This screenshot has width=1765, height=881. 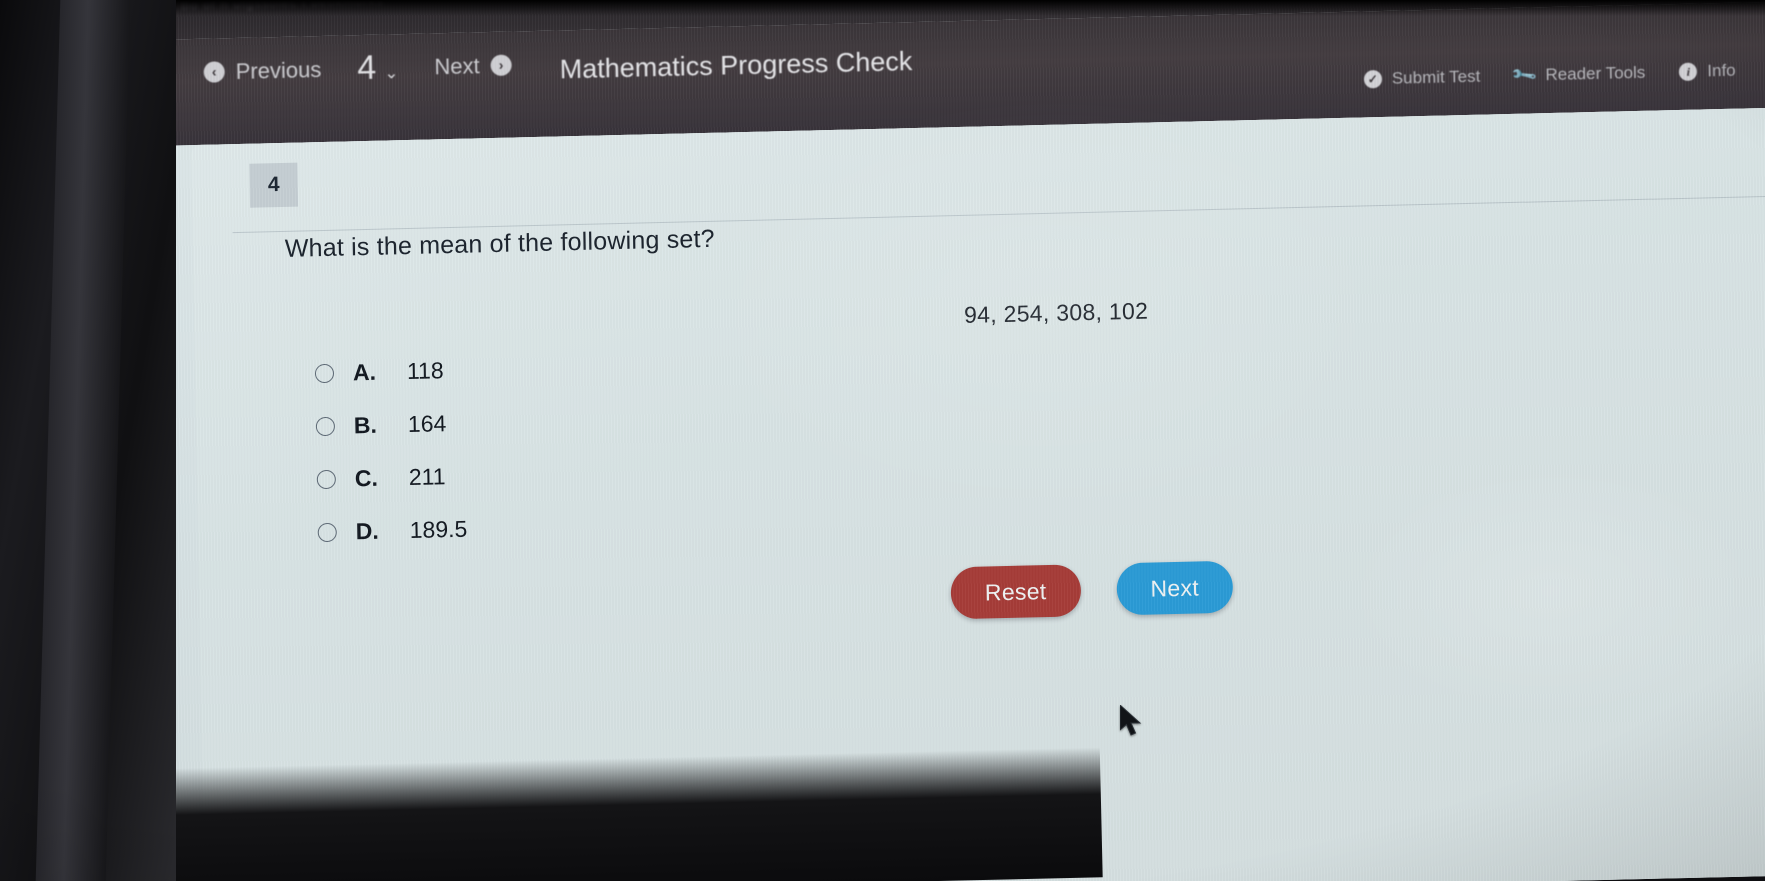 I want to click on laptop-bezel-bottom, so click(x=601, y=814).